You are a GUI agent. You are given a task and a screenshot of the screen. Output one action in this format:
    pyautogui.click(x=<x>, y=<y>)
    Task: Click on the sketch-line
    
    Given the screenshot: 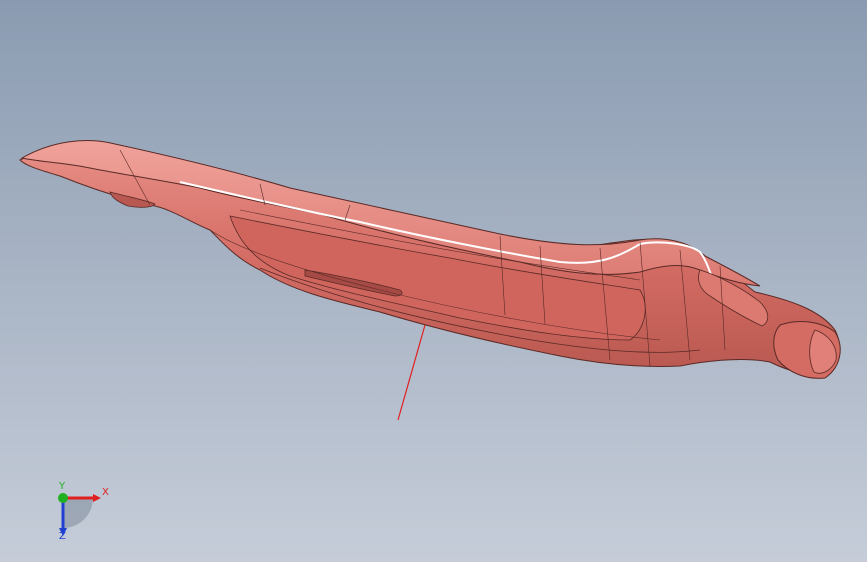 What is the action you would take?
    pyautogui.click(x=411, y=372)
    